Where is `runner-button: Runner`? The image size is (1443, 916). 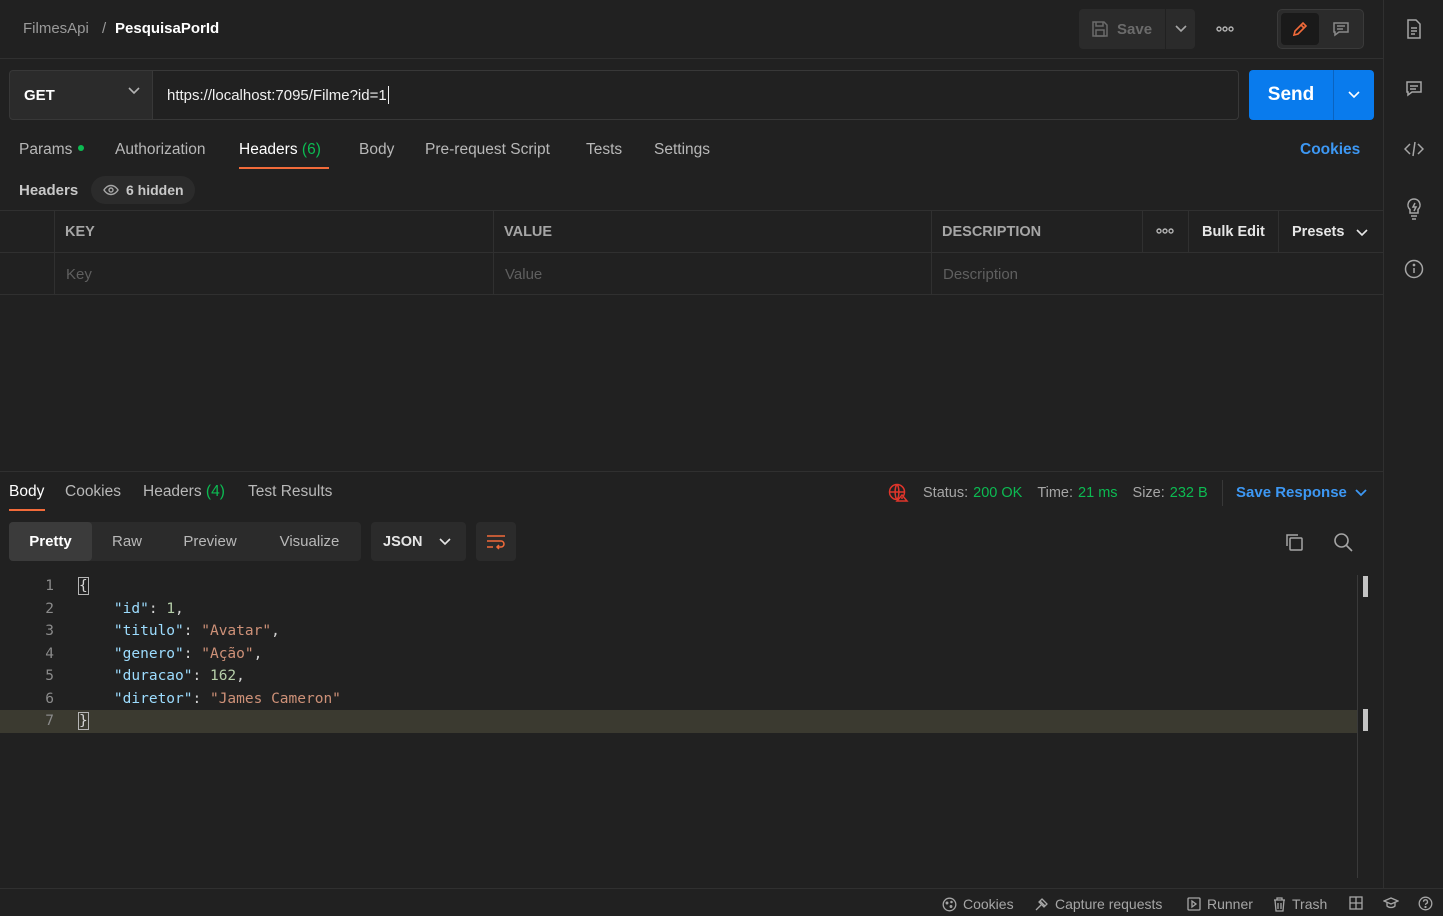
runner-button: Runner is located at coordinates (1220, 904).